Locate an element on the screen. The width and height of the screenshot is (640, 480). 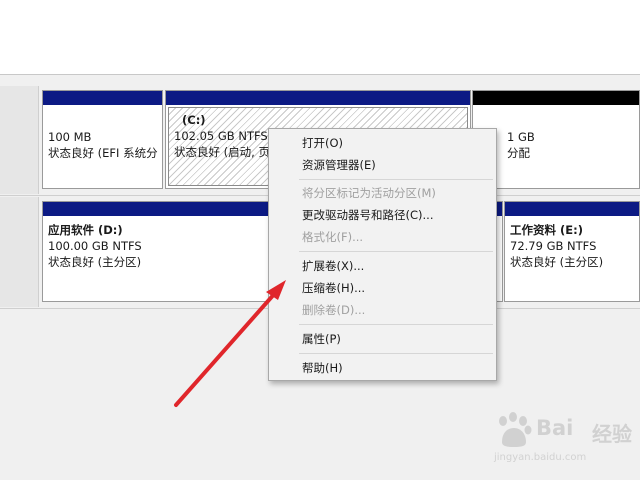
baidu-watermark: Bai 经验 jingyan.baidu.com is located at coordinates (563, 444).